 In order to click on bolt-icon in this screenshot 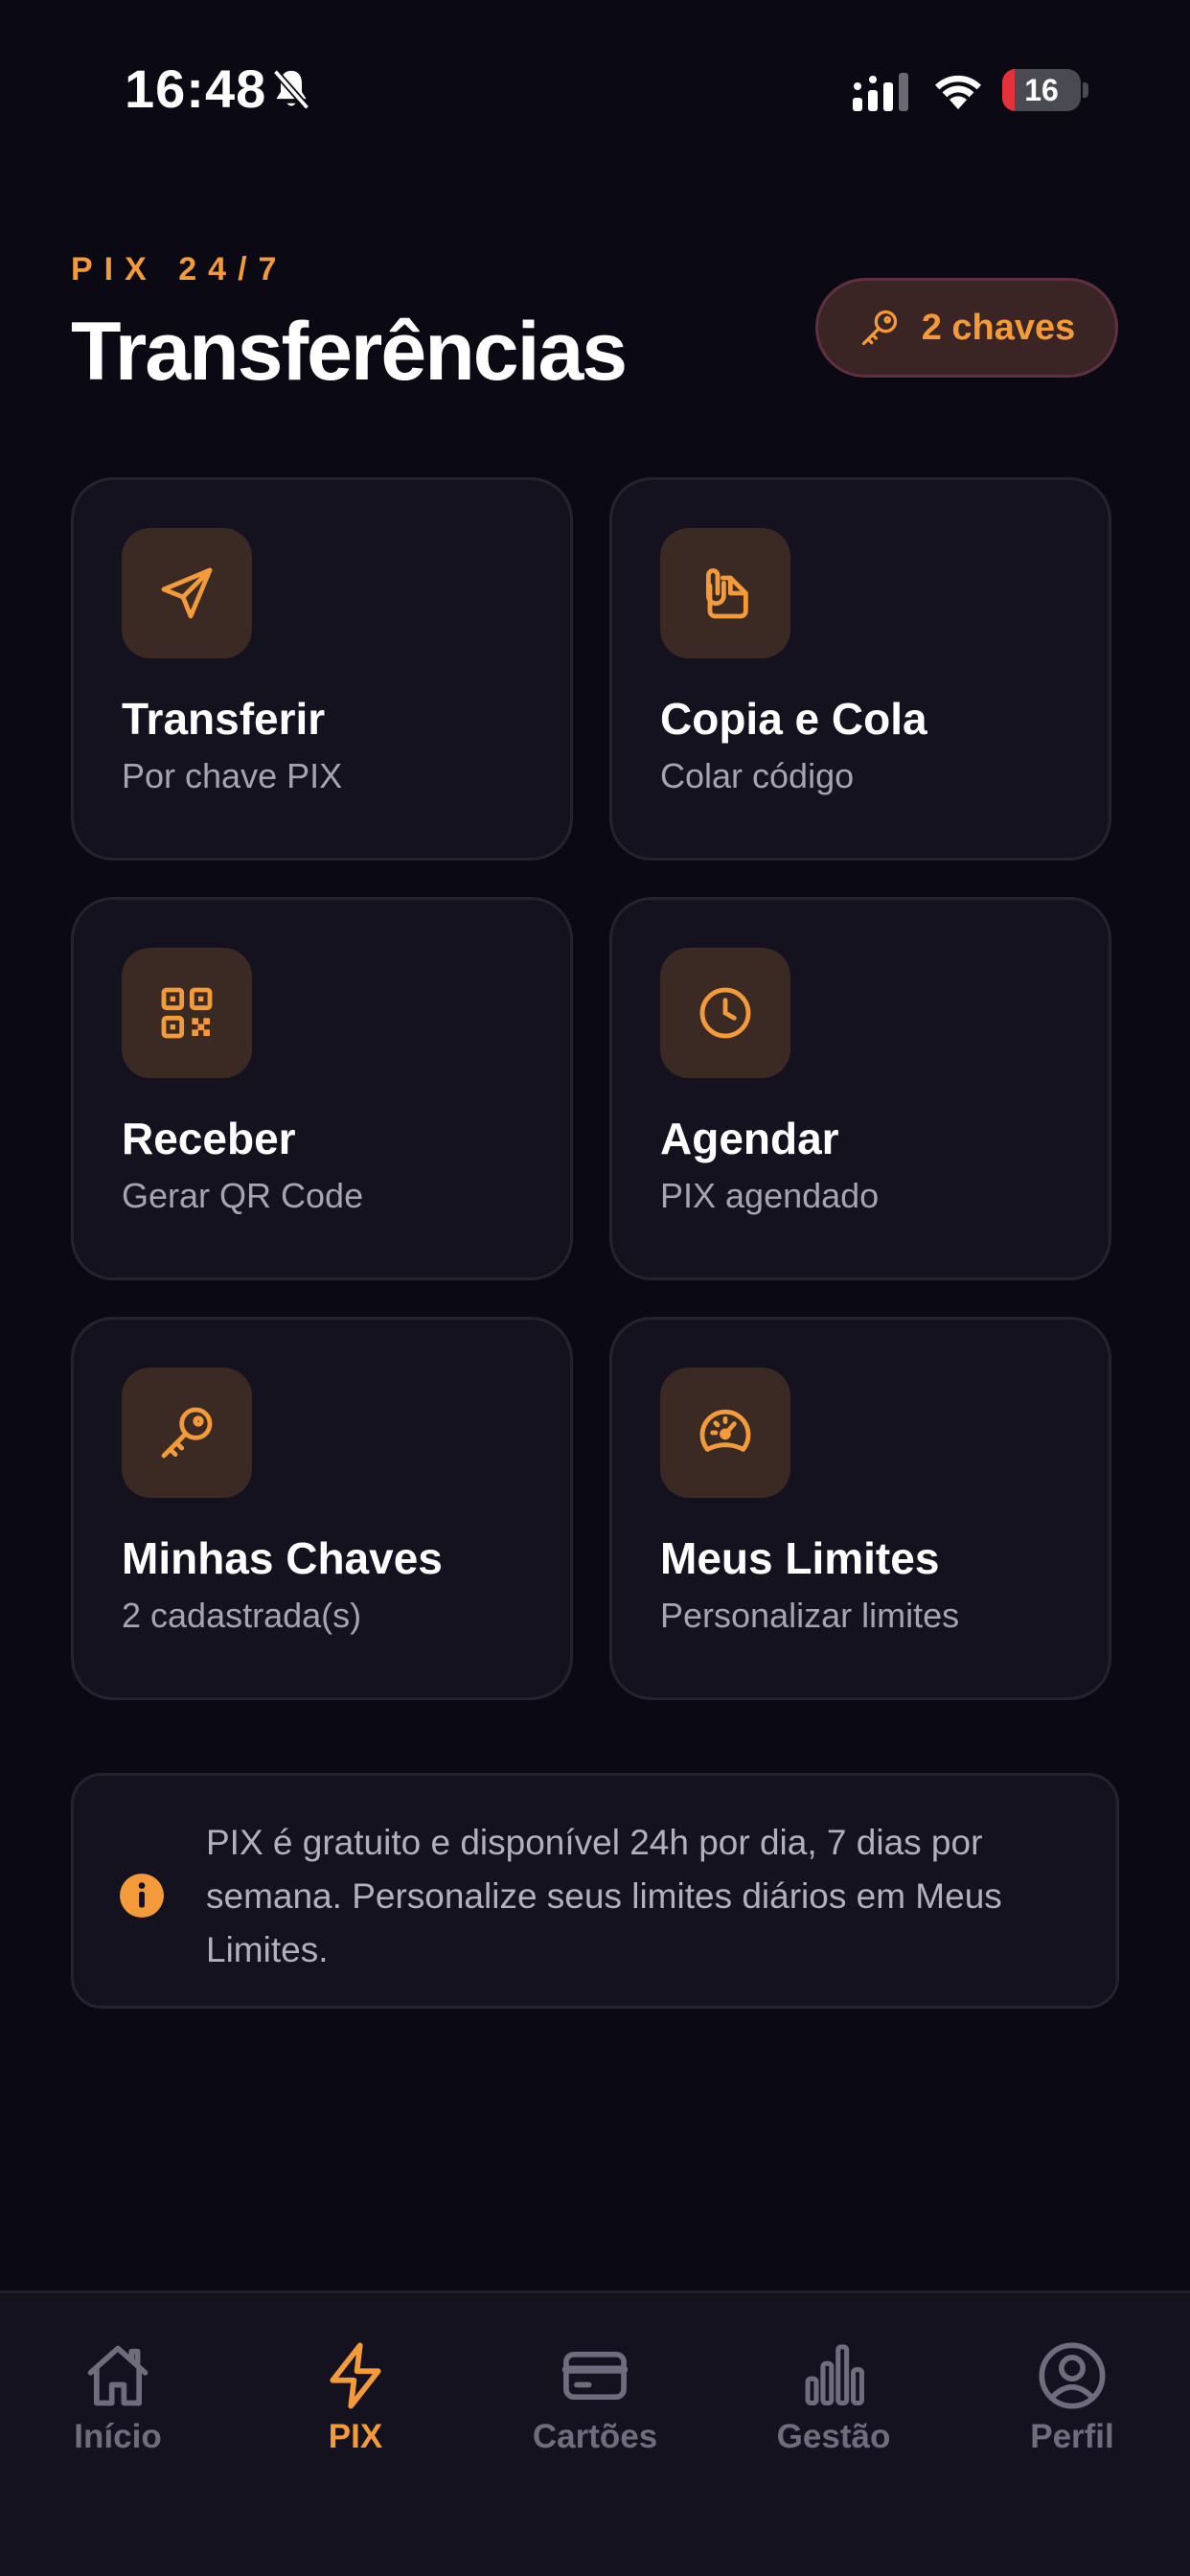, I will do `click(356, 2375)`.